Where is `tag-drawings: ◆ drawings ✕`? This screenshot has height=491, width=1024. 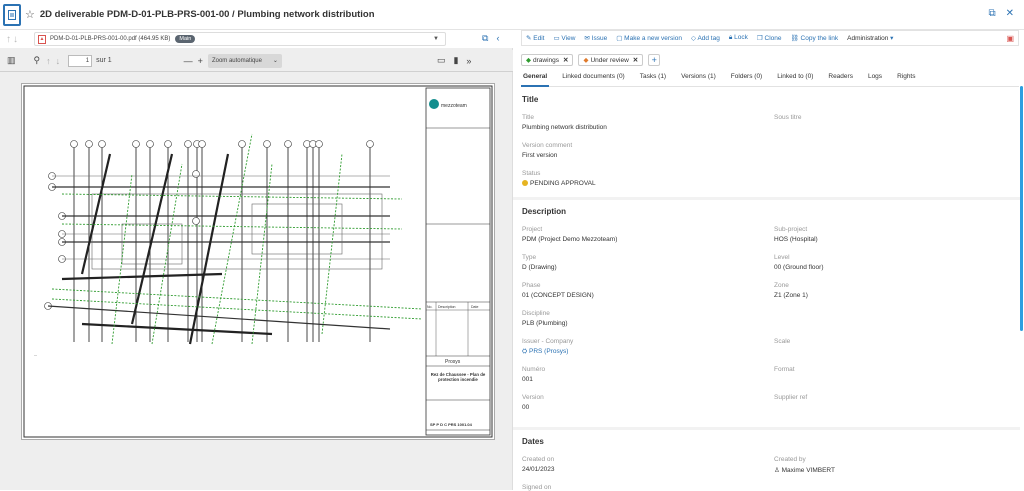
tag-drawings: ◆ drawings ✕ is located at coordinates (547, 60).